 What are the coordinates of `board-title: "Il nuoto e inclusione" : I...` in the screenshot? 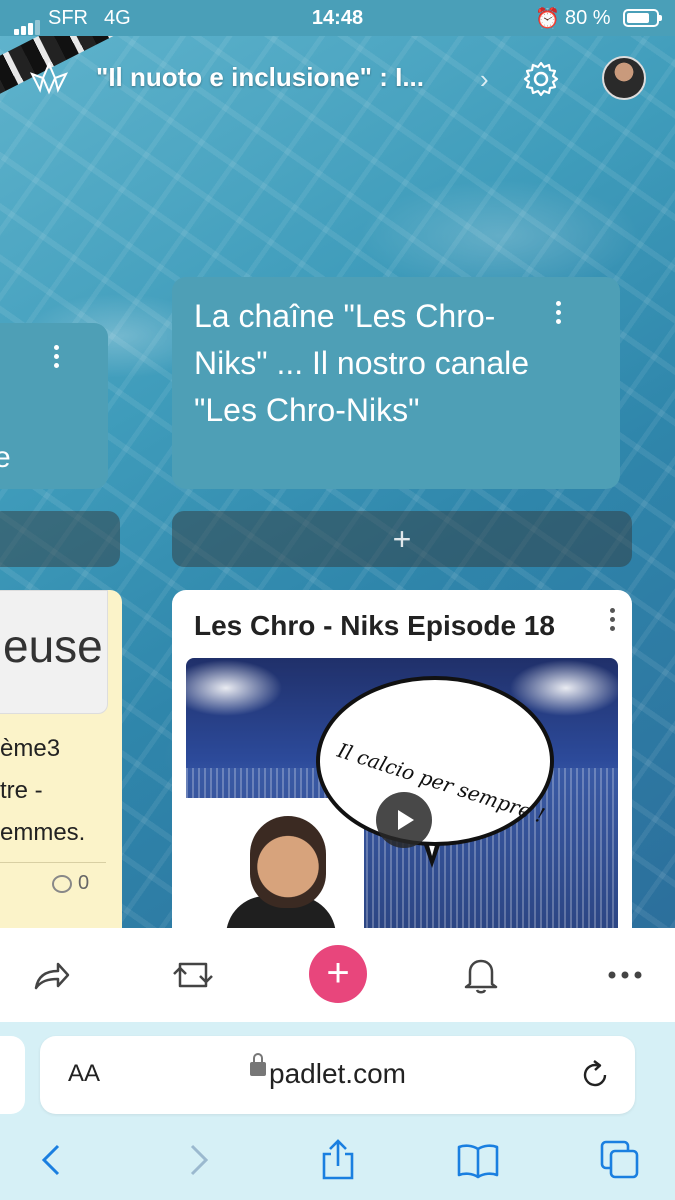 It's located at (286, 77).